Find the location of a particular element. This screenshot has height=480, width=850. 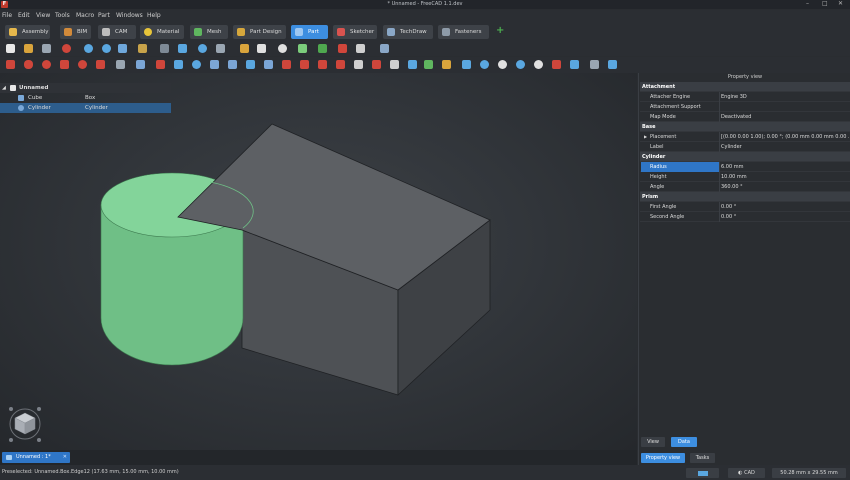

workbench-mesh: Mesh is located at coordinates (209, 32).